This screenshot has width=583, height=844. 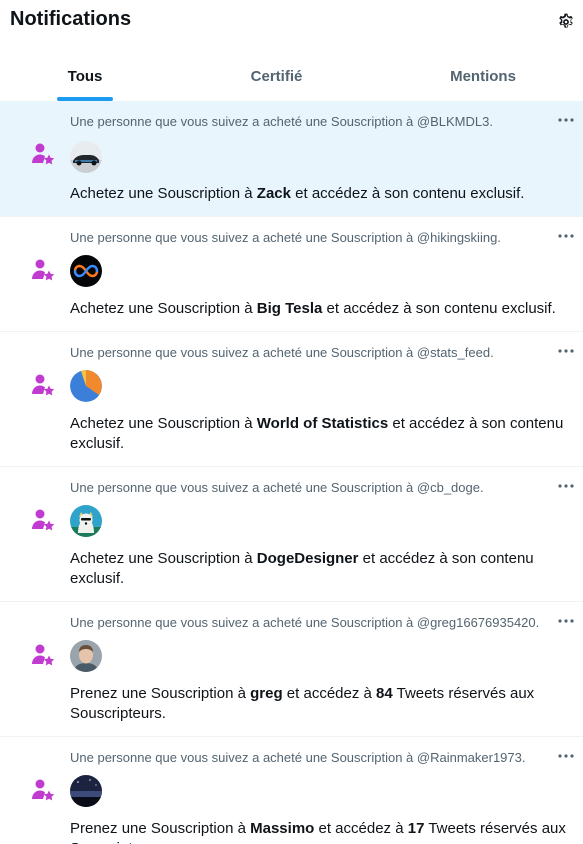 I want to click on creator-name: Massimo, so click(x=282, y=828).